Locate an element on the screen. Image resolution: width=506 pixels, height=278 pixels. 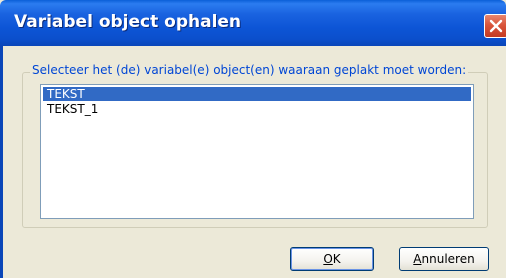
window-title: Variabel object ophalen is located at coordinates (128, 22).